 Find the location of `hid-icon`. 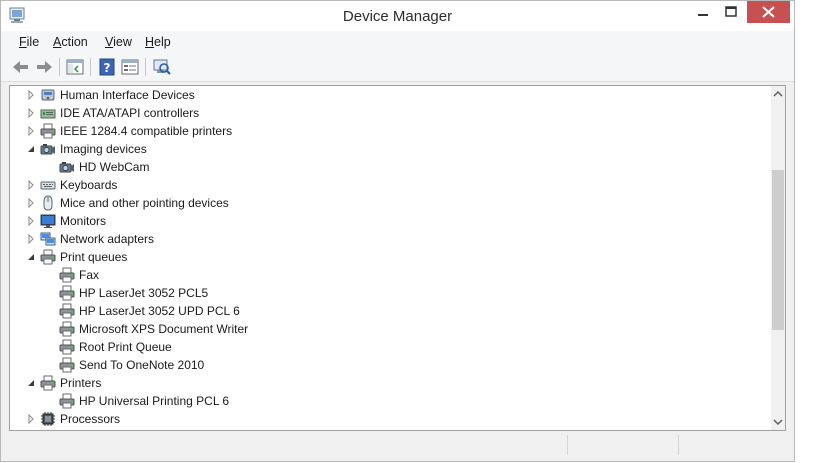

hid-icon is located at coordinates (48, 95).